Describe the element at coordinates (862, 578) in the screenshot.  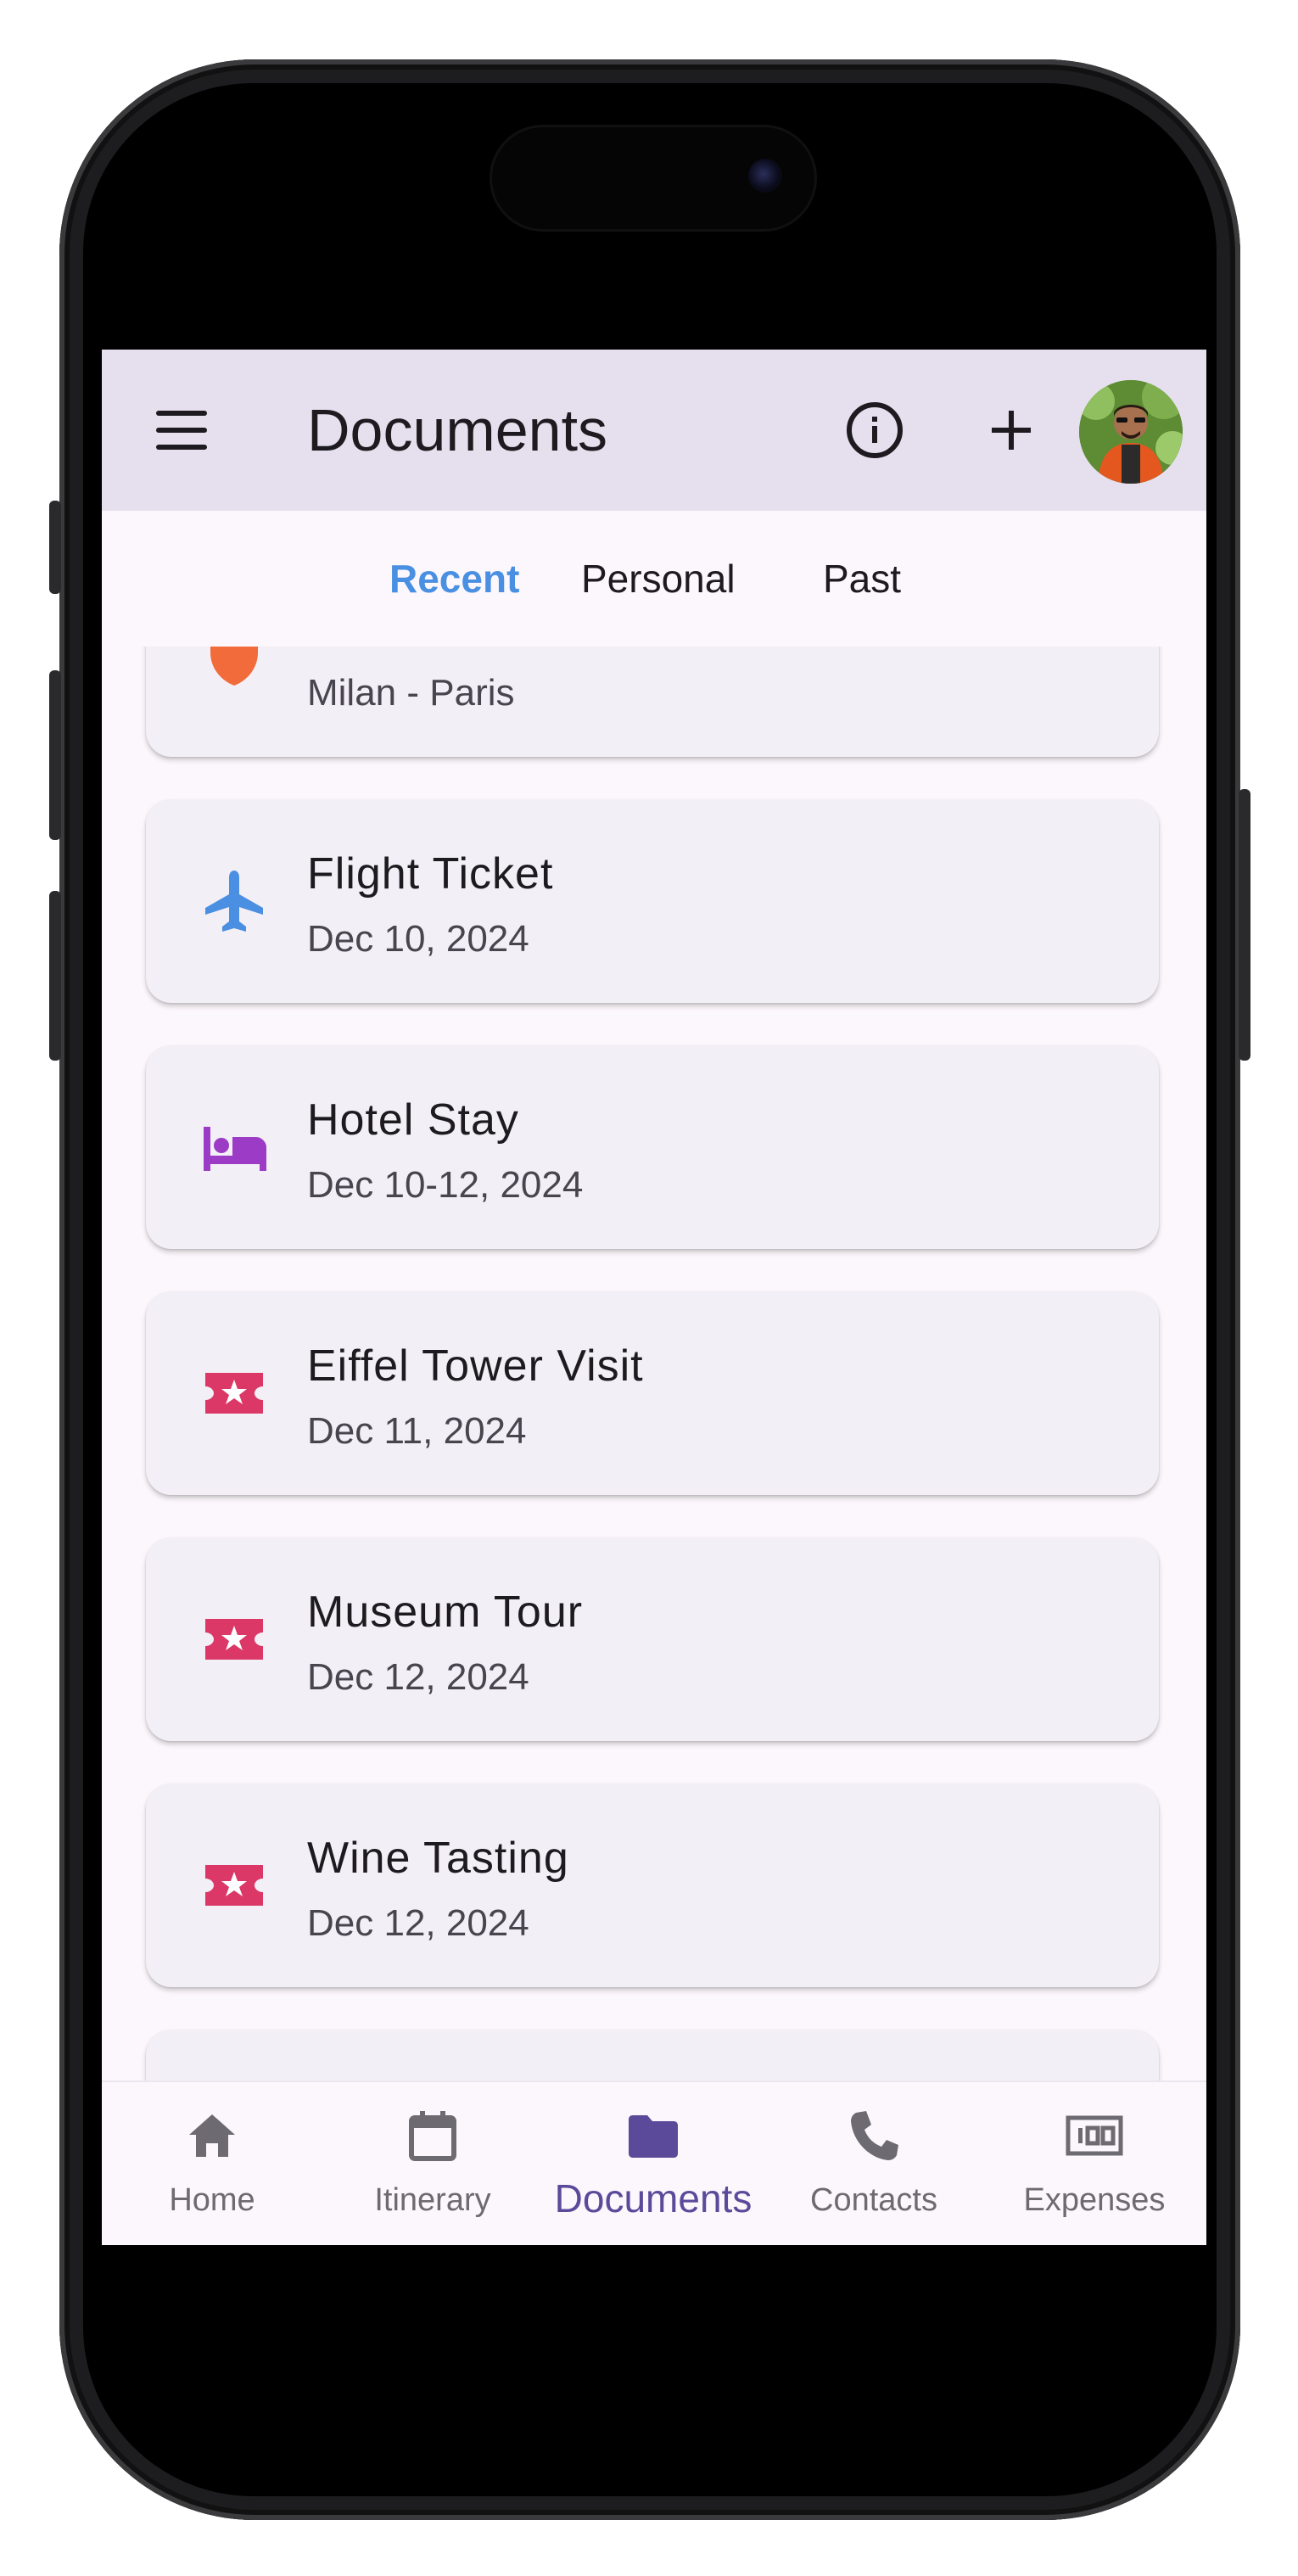
I see `tab-past: Past` at that location.